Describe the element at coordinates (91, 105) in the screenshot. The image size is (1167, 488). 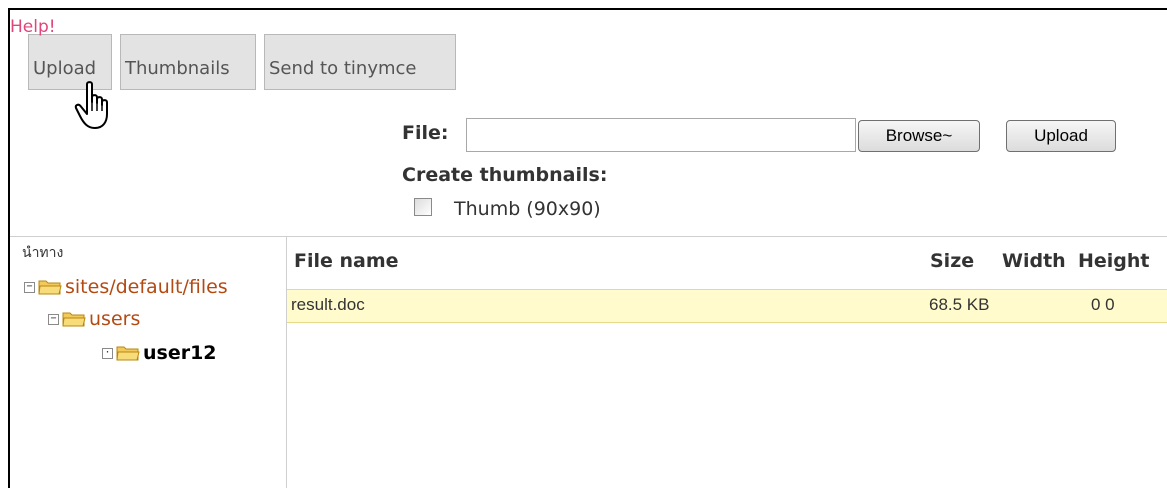
I see `hand-cursor-icon` at that location.